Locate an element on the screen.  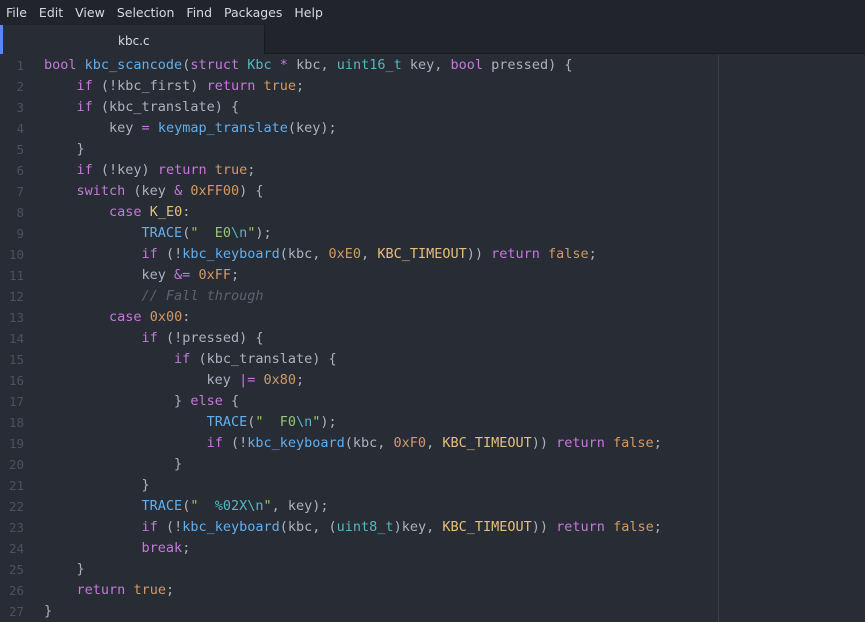
code-token: \n is located at coordinates (239, 233).